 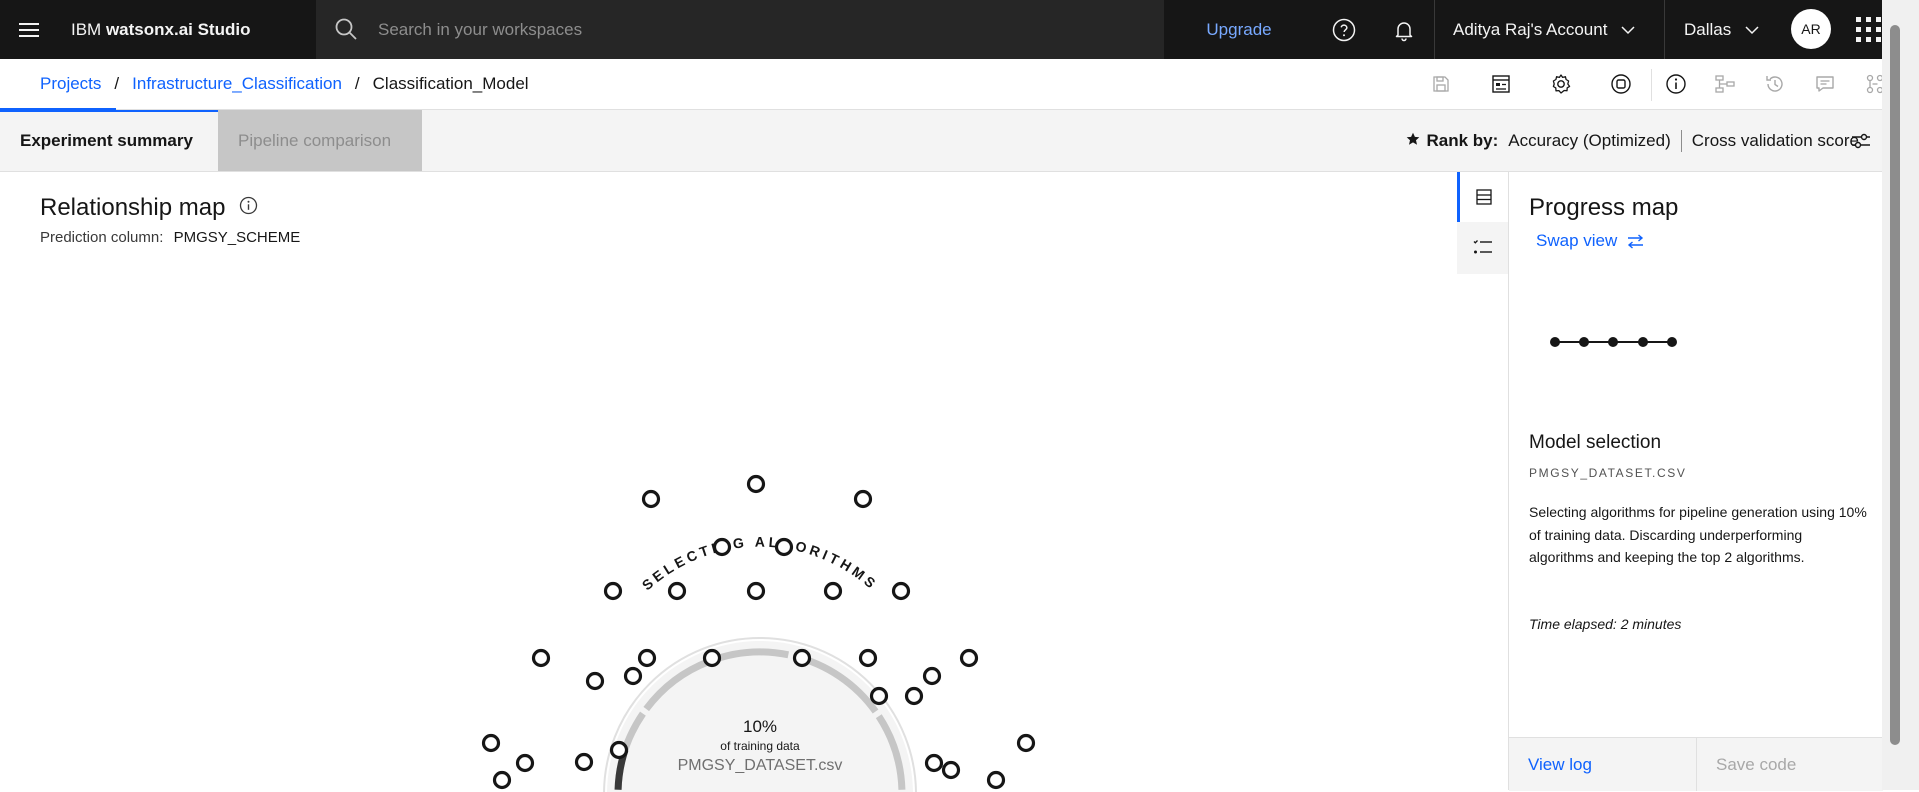 I want to click on panel-footer: View log Save code, so click(x=1696, y=764).